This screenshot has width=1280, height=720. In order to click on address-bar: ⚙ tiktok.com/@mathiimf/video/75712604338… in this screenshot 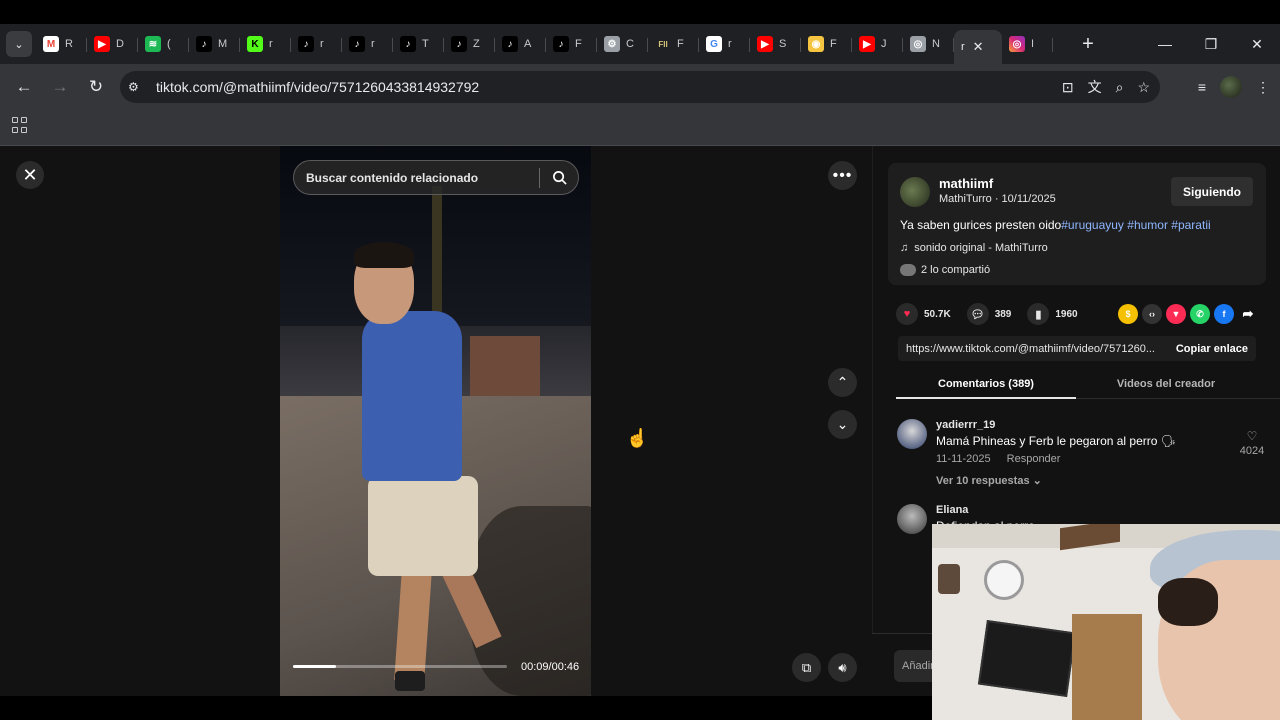, I will do `click(640, 87)`.